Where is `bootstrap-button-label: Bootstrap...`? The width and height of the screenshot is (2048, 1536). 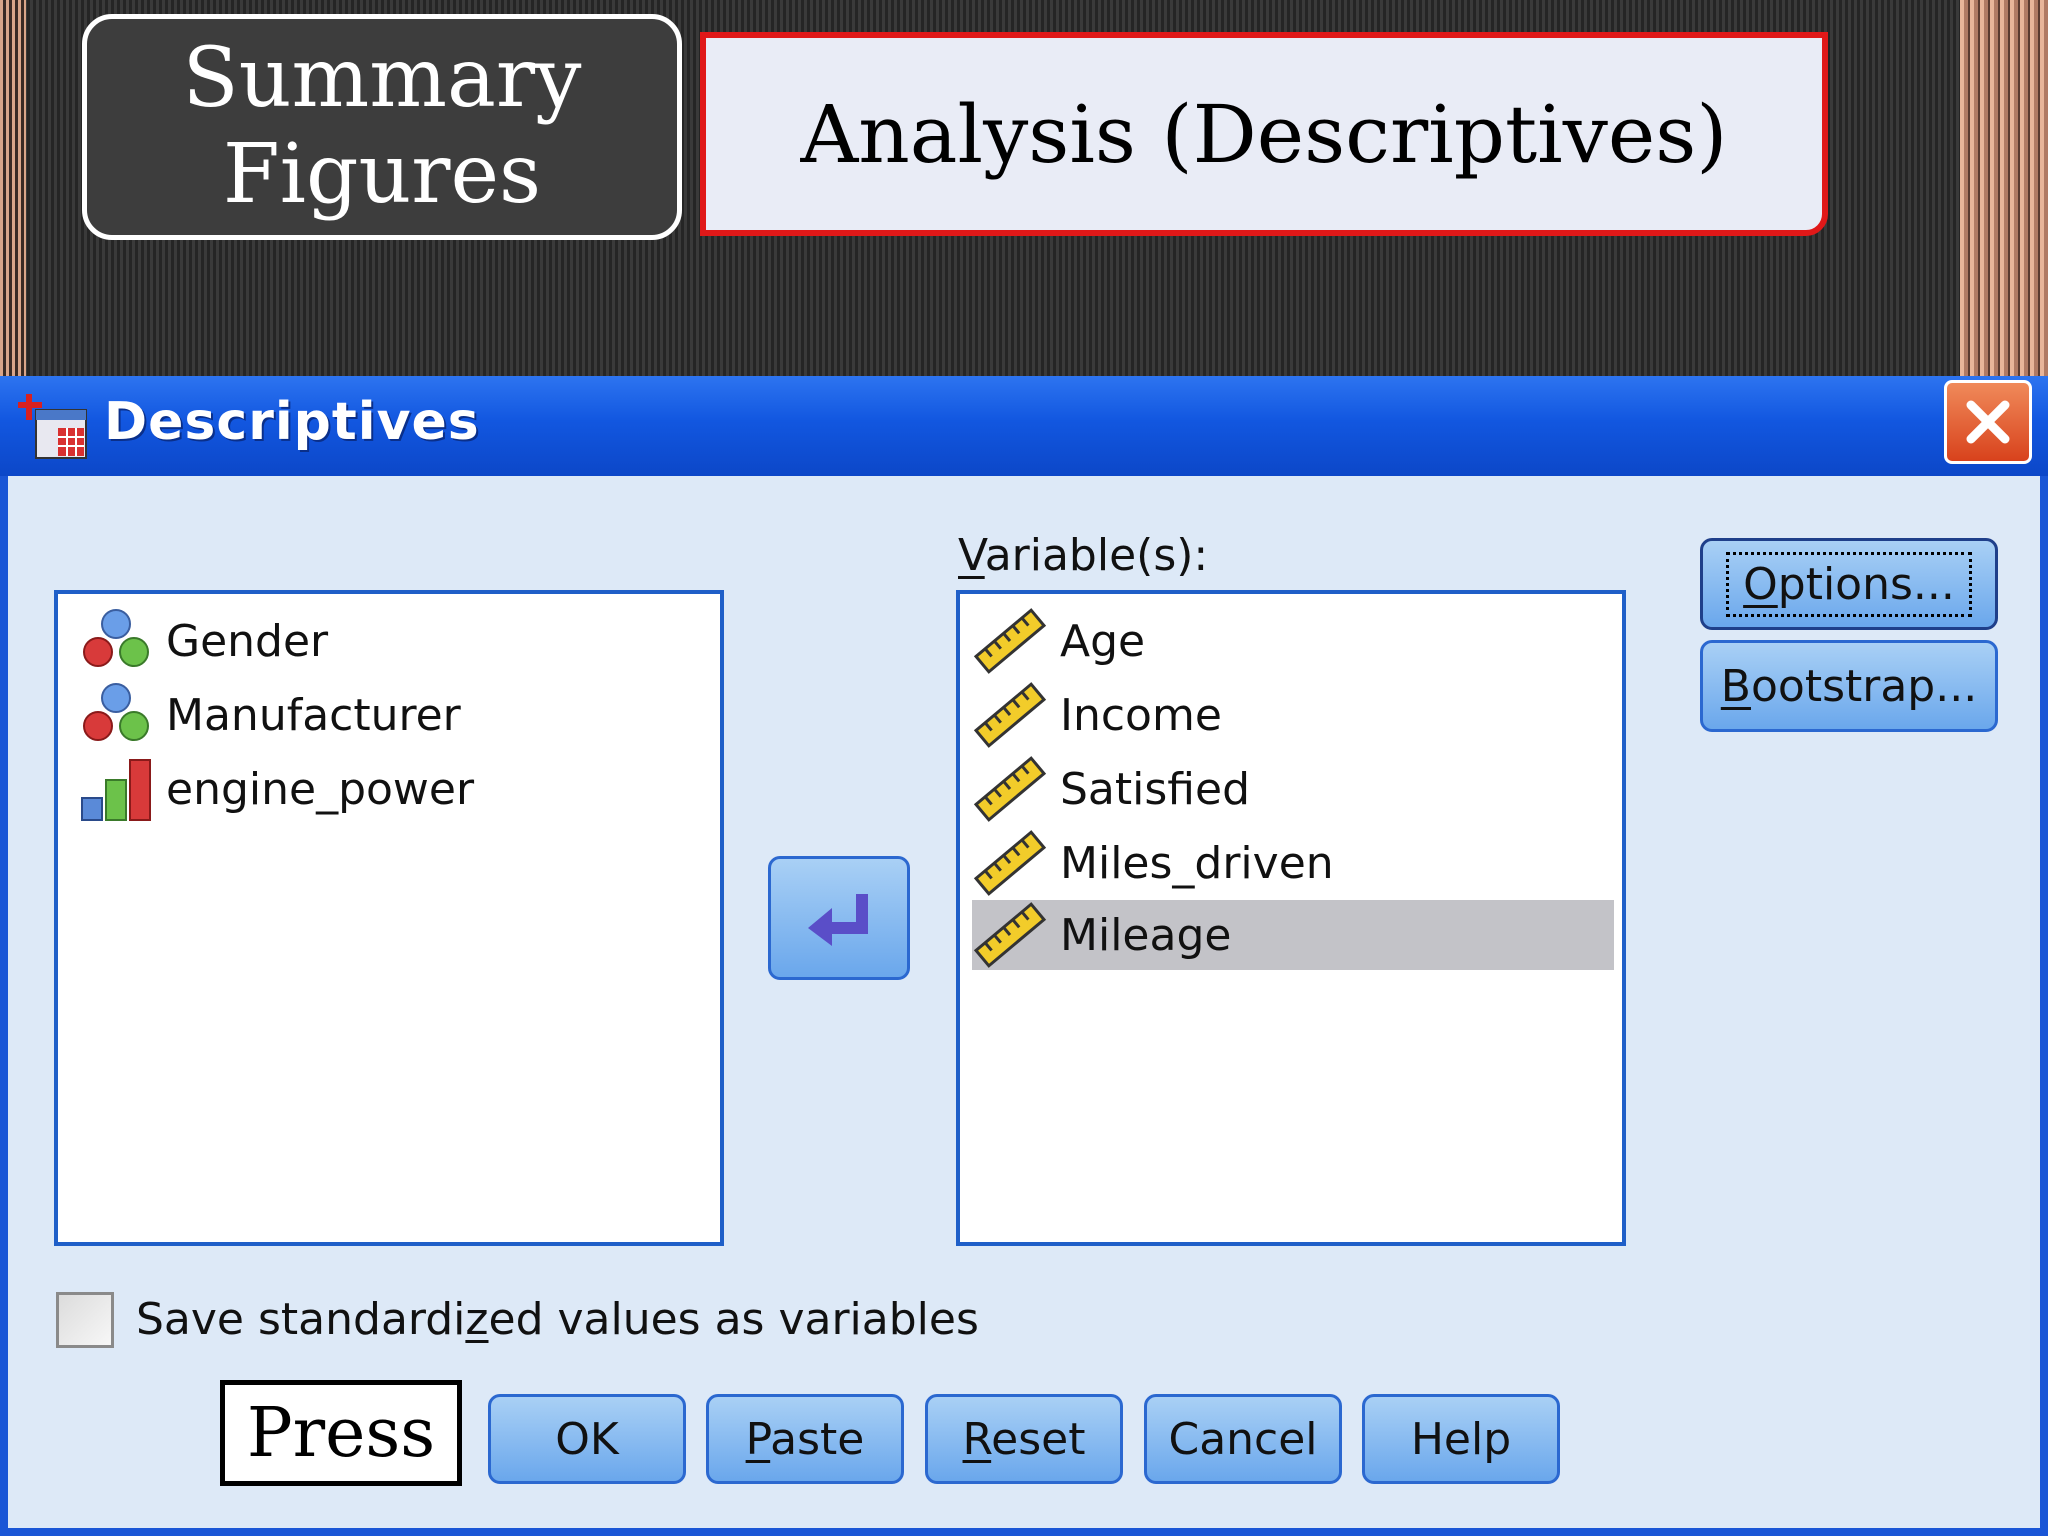
bootstrap-button-label: Bootstrap... is located at coordinates (1849, 686).